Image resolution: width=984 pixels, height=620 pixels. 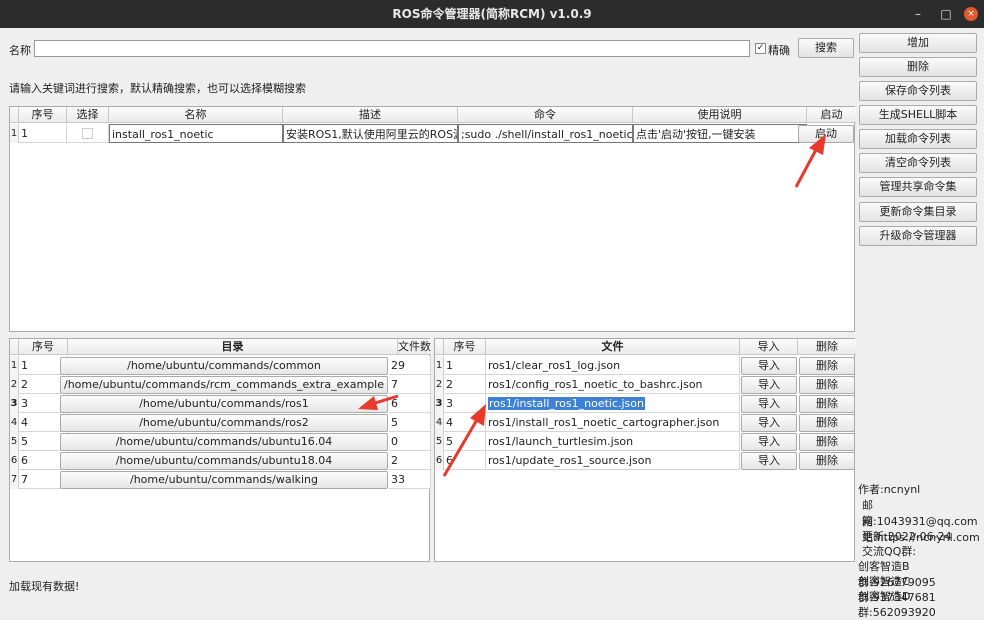 I want to click on update-date-text: 更新:2022-06-24, so click(x=907, y=536).